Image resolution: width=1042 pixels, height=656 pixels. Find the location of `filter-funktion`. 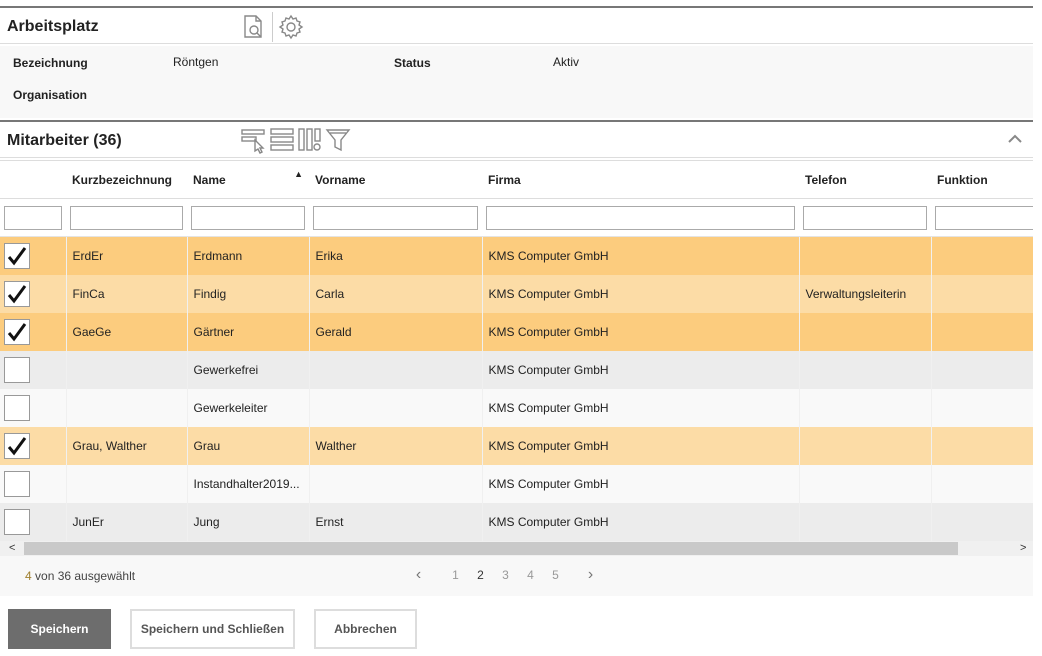

filter-funktion is located at coordinates (984, 217).